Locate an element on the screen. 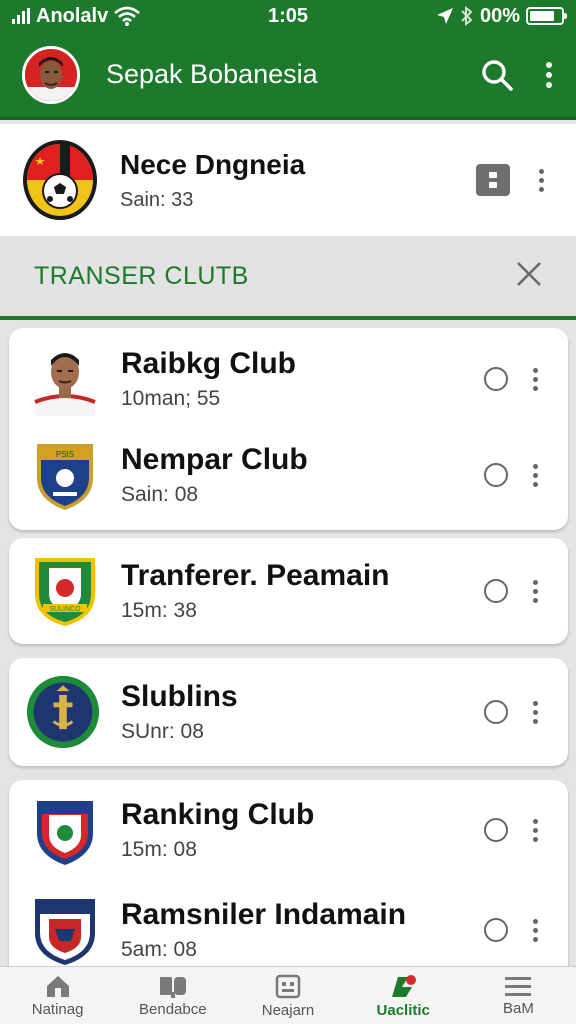  section-header: TRANSER CLUTB is located at coordinates (288, 278).